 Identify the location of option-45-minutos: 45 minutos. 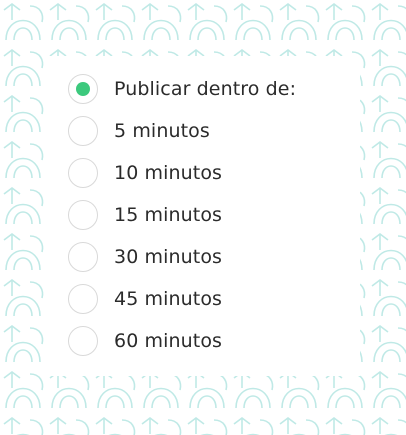
(145, 299).